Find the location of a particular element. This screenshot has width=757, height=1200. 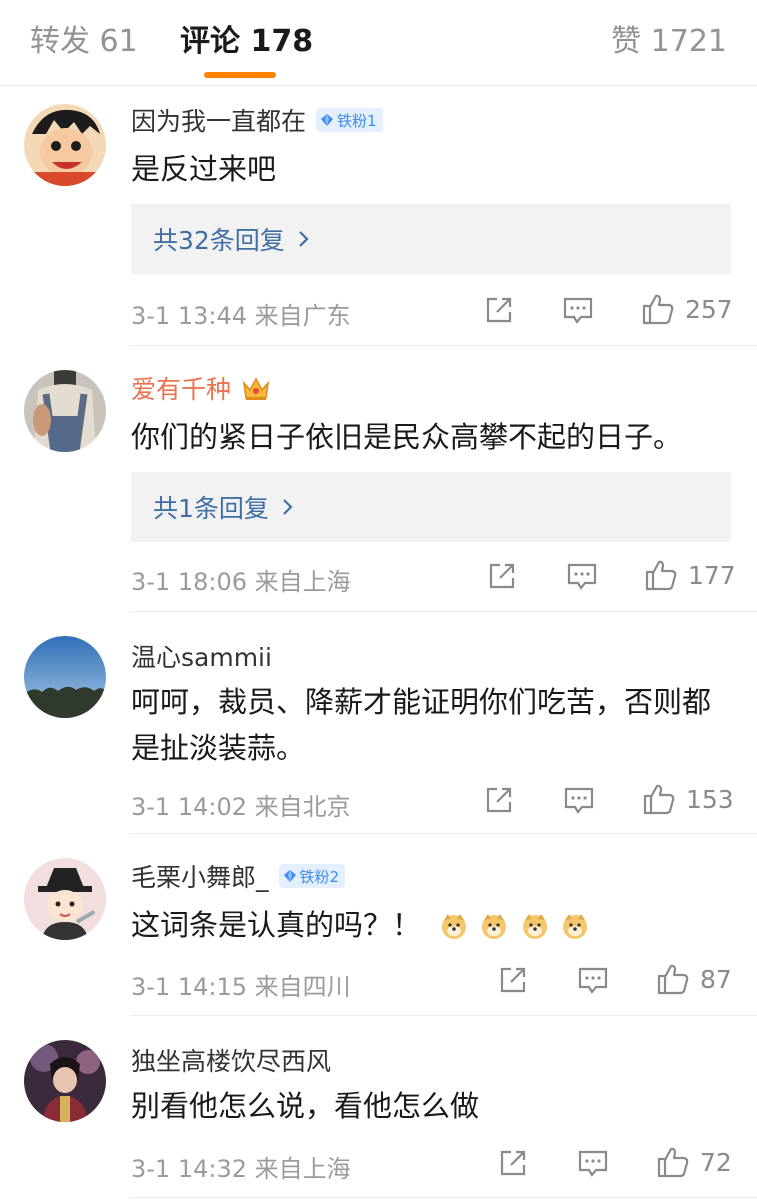

like-count: 87 is located at coordinates (716, 979).